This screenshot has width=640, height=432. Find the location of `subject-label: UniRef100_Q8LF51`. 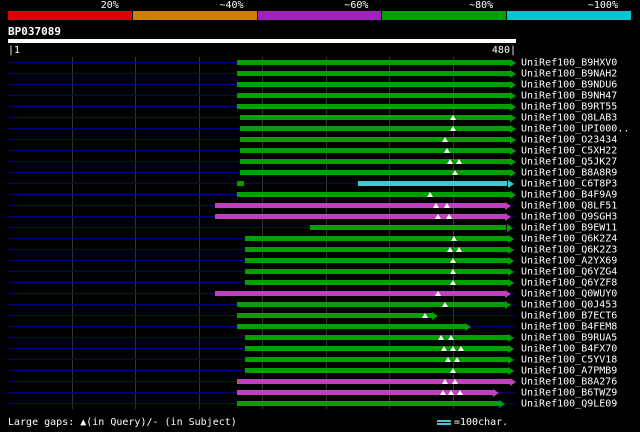

subject-label: UniRef100_Q8LF51 is located at coordinates (569, 205).